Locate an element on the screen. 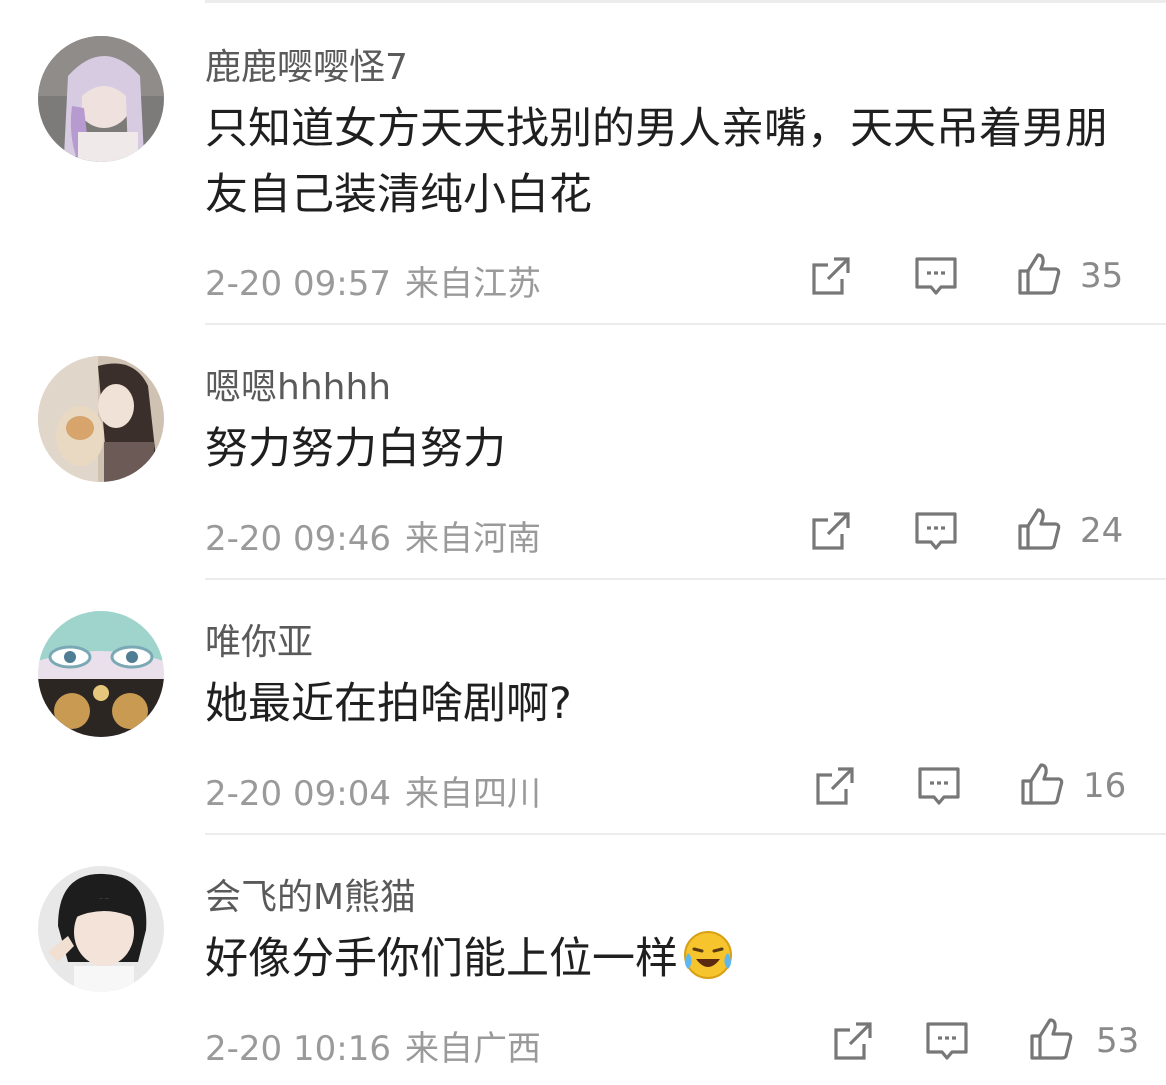 The height and width of the screenshot is (1085, 1166). comment-text: 好像分手你们能上位一样 is located at coordinates (670, 959).